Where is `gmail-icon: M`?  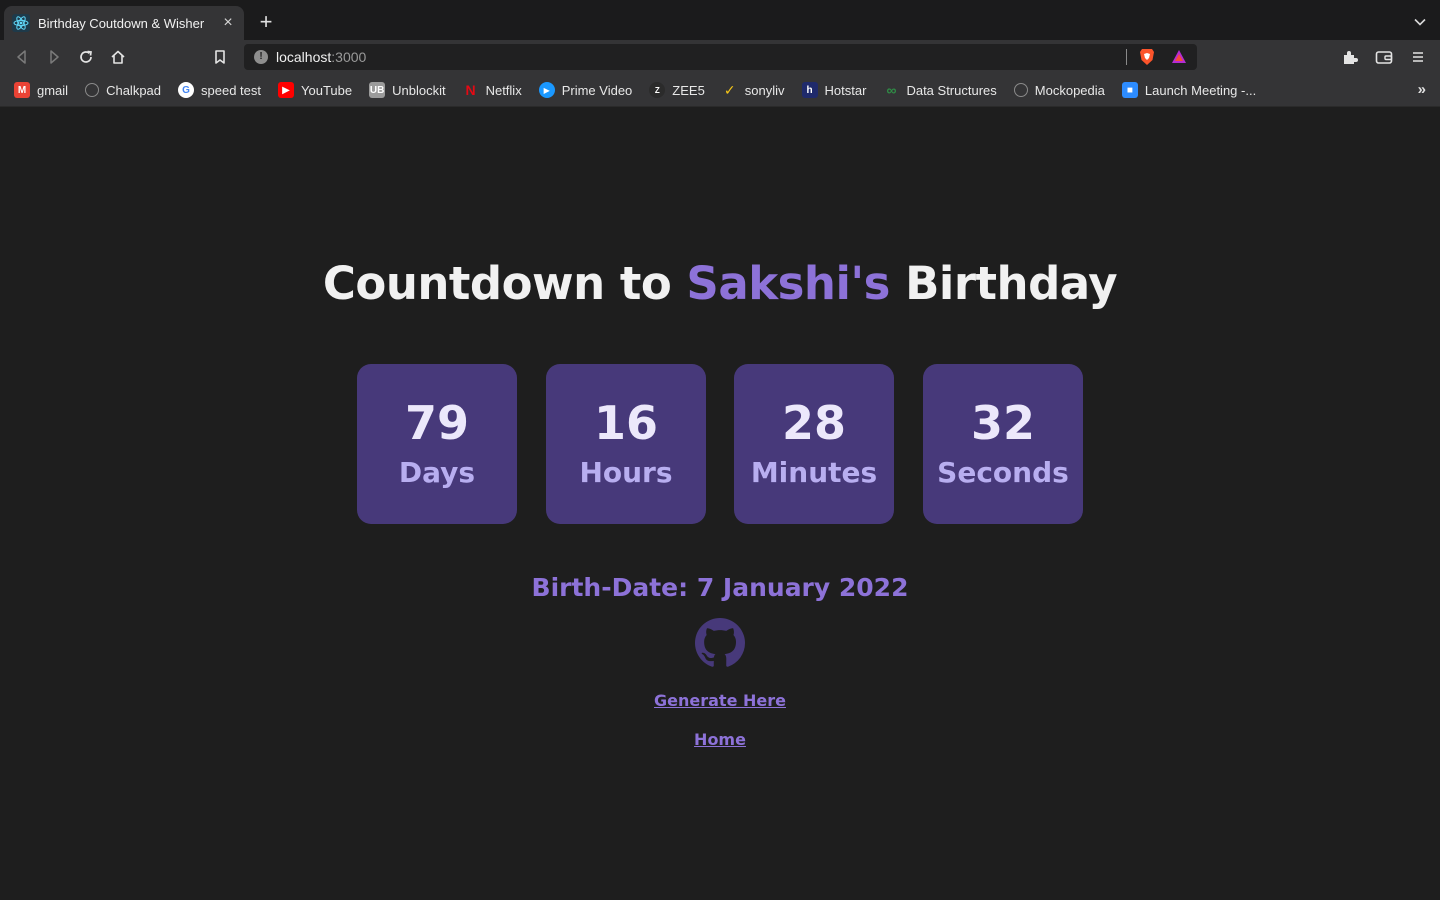 gmail-icon: M is located at coordinates (22, 90).